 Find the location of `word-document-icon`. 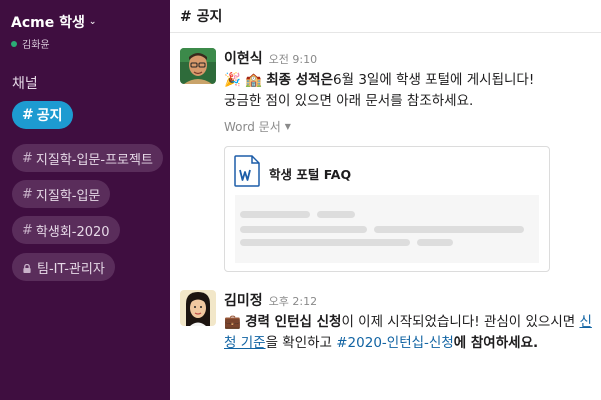

word-document-icon is located at coordinates (247, 171).